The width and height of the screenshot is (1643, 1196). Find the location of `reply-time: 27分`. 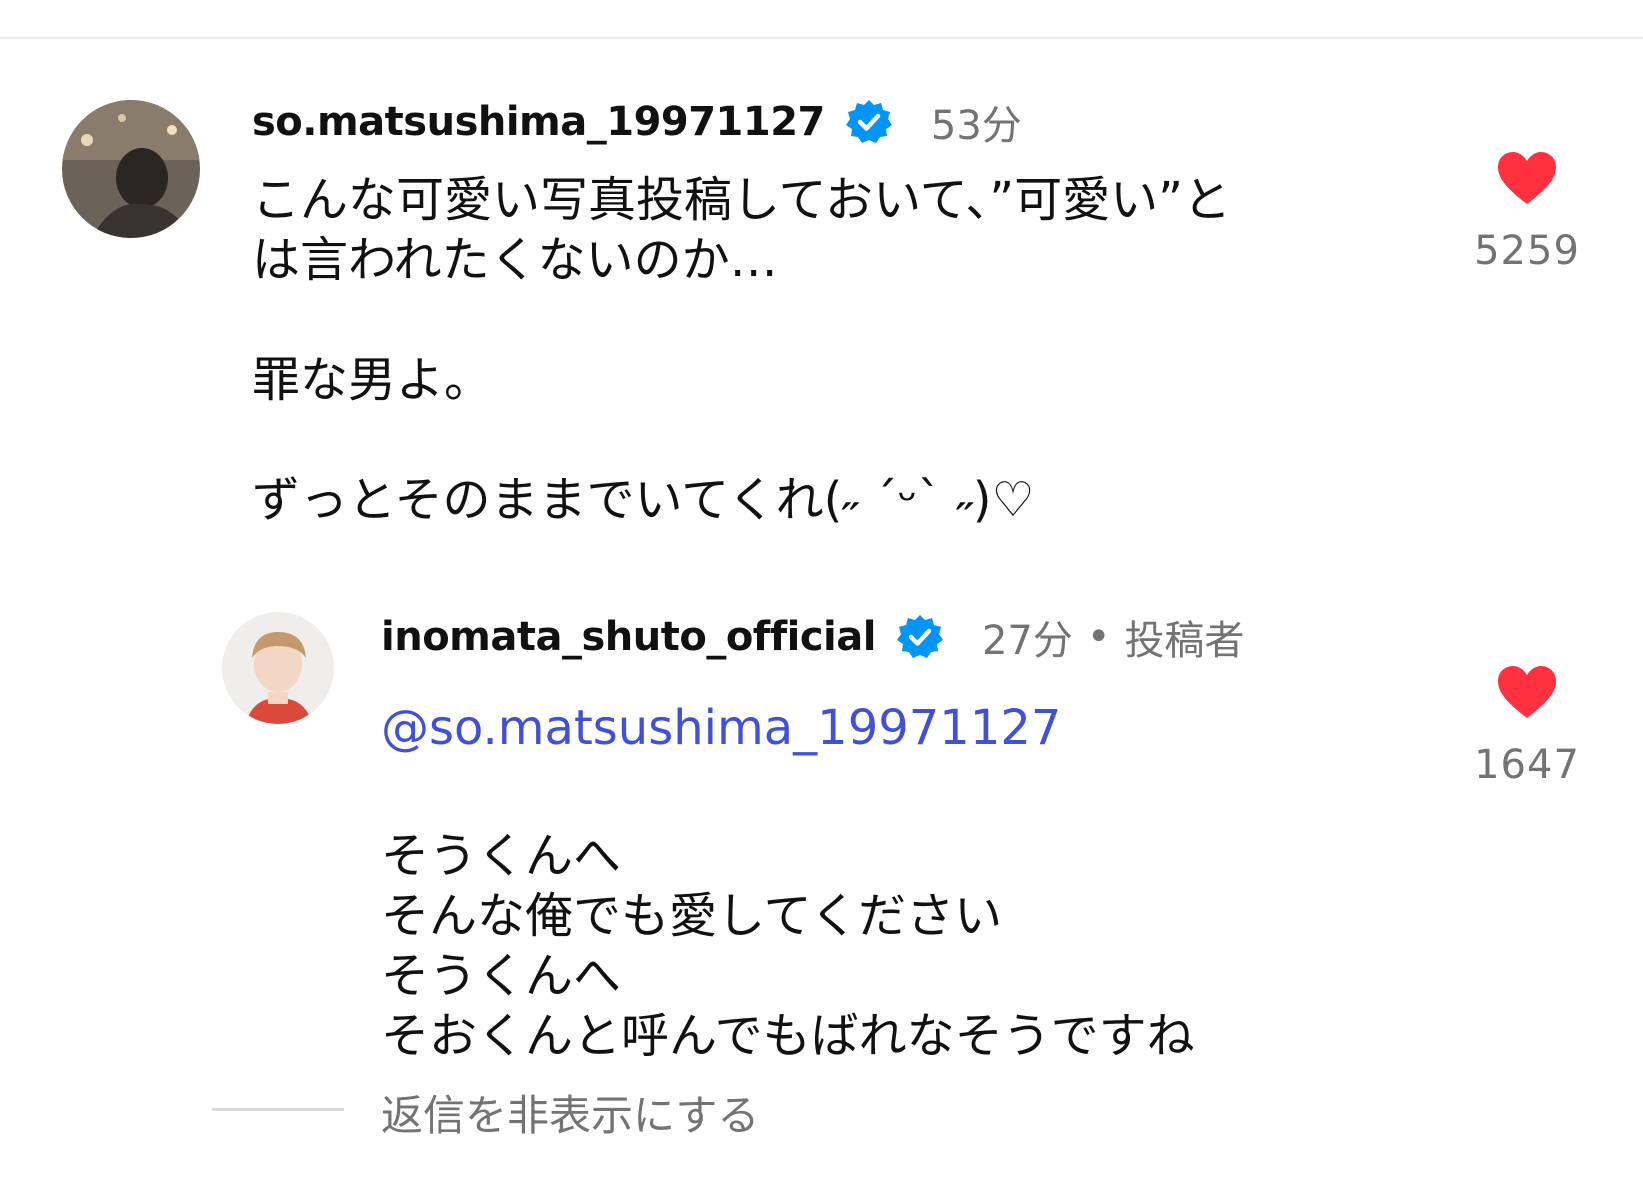

reply-time: 27分 is located at coordinates (1027, 641).